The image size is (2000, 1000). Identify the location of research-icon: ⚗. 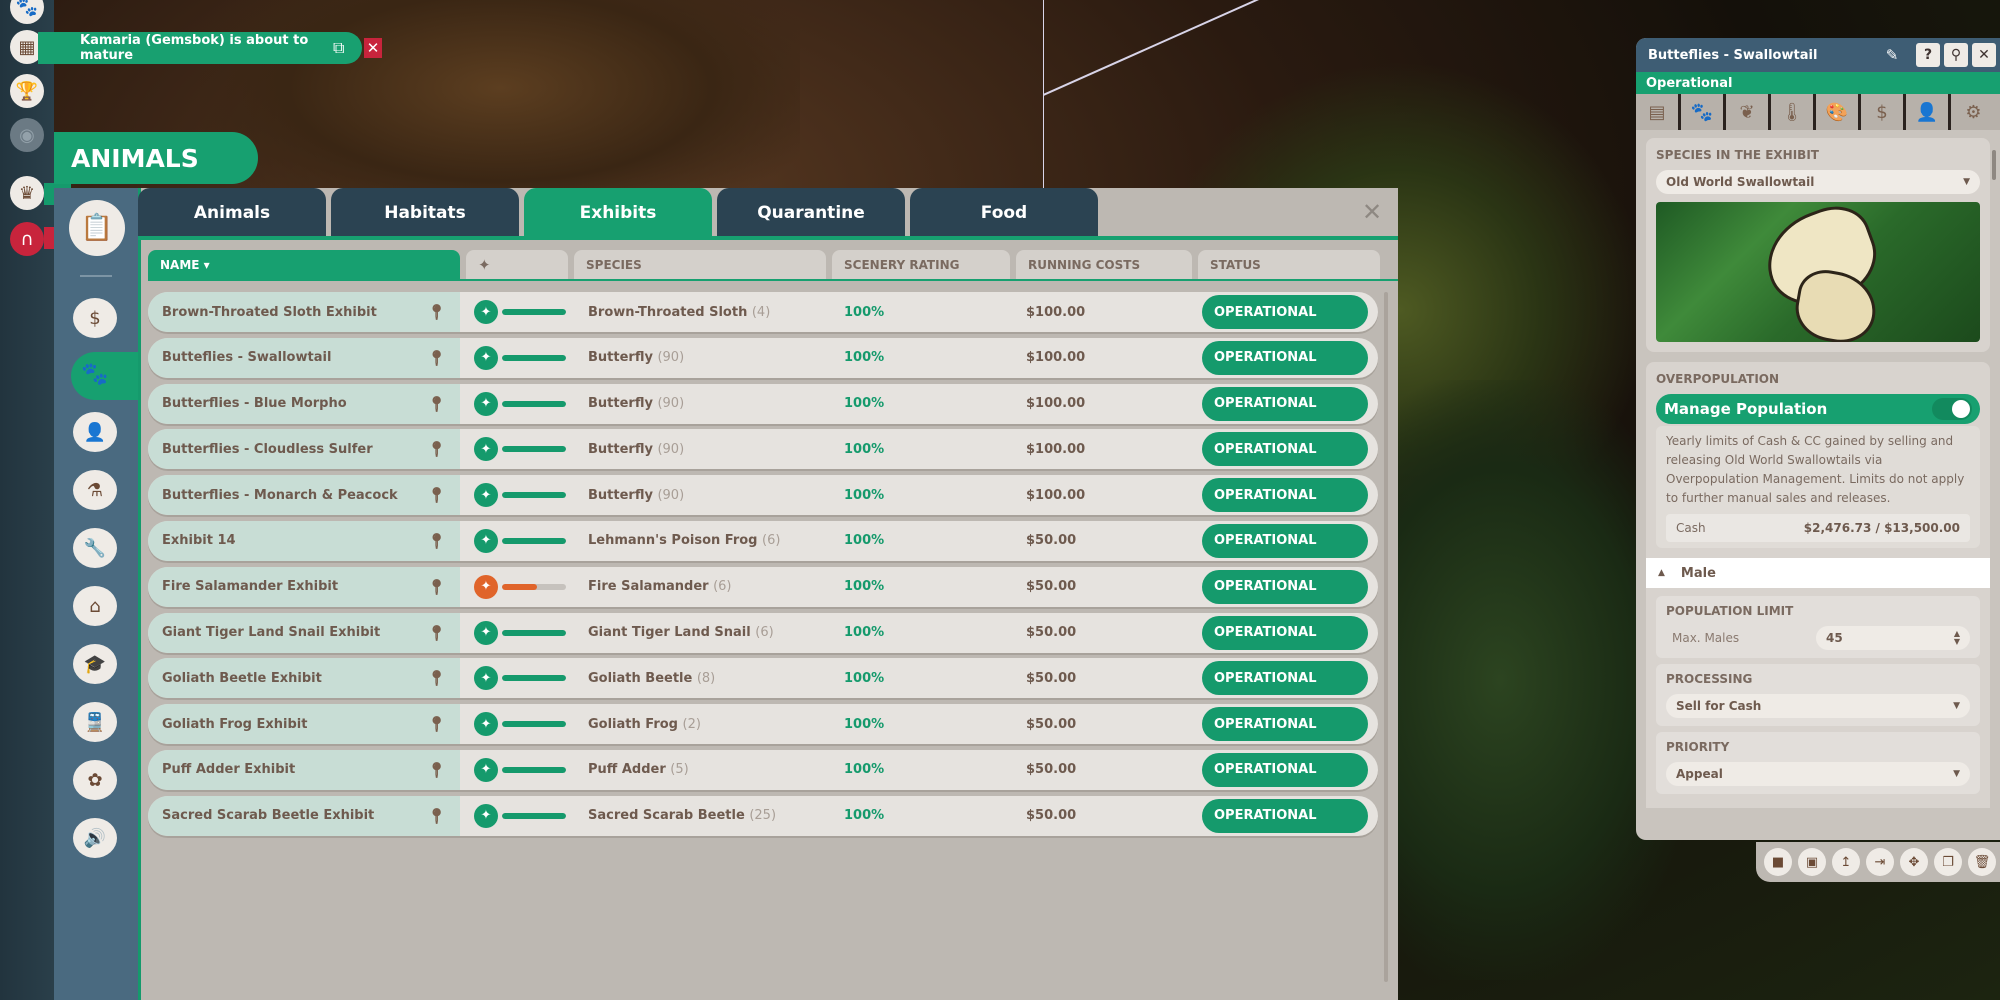
(95, 490).